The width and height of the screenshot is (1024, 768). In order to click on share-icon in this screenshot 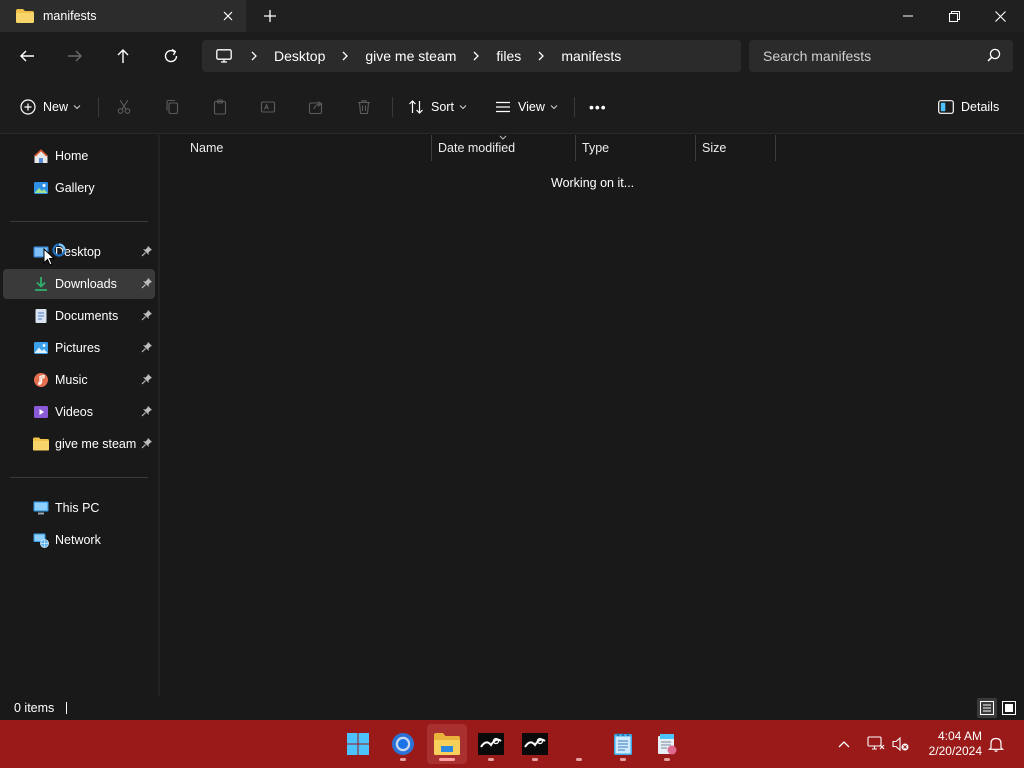, I will do `click(315, 108)`.